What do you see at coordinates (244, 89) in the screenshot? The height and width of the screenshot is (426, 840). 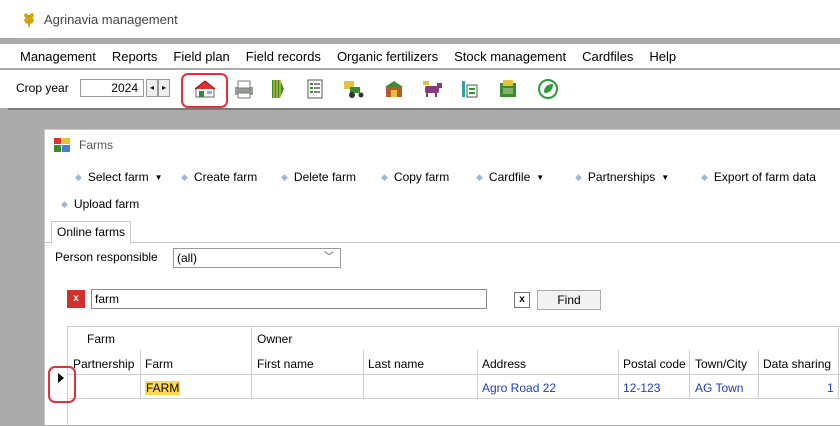 I see `printer-icon` at bounding box center [244, 89].